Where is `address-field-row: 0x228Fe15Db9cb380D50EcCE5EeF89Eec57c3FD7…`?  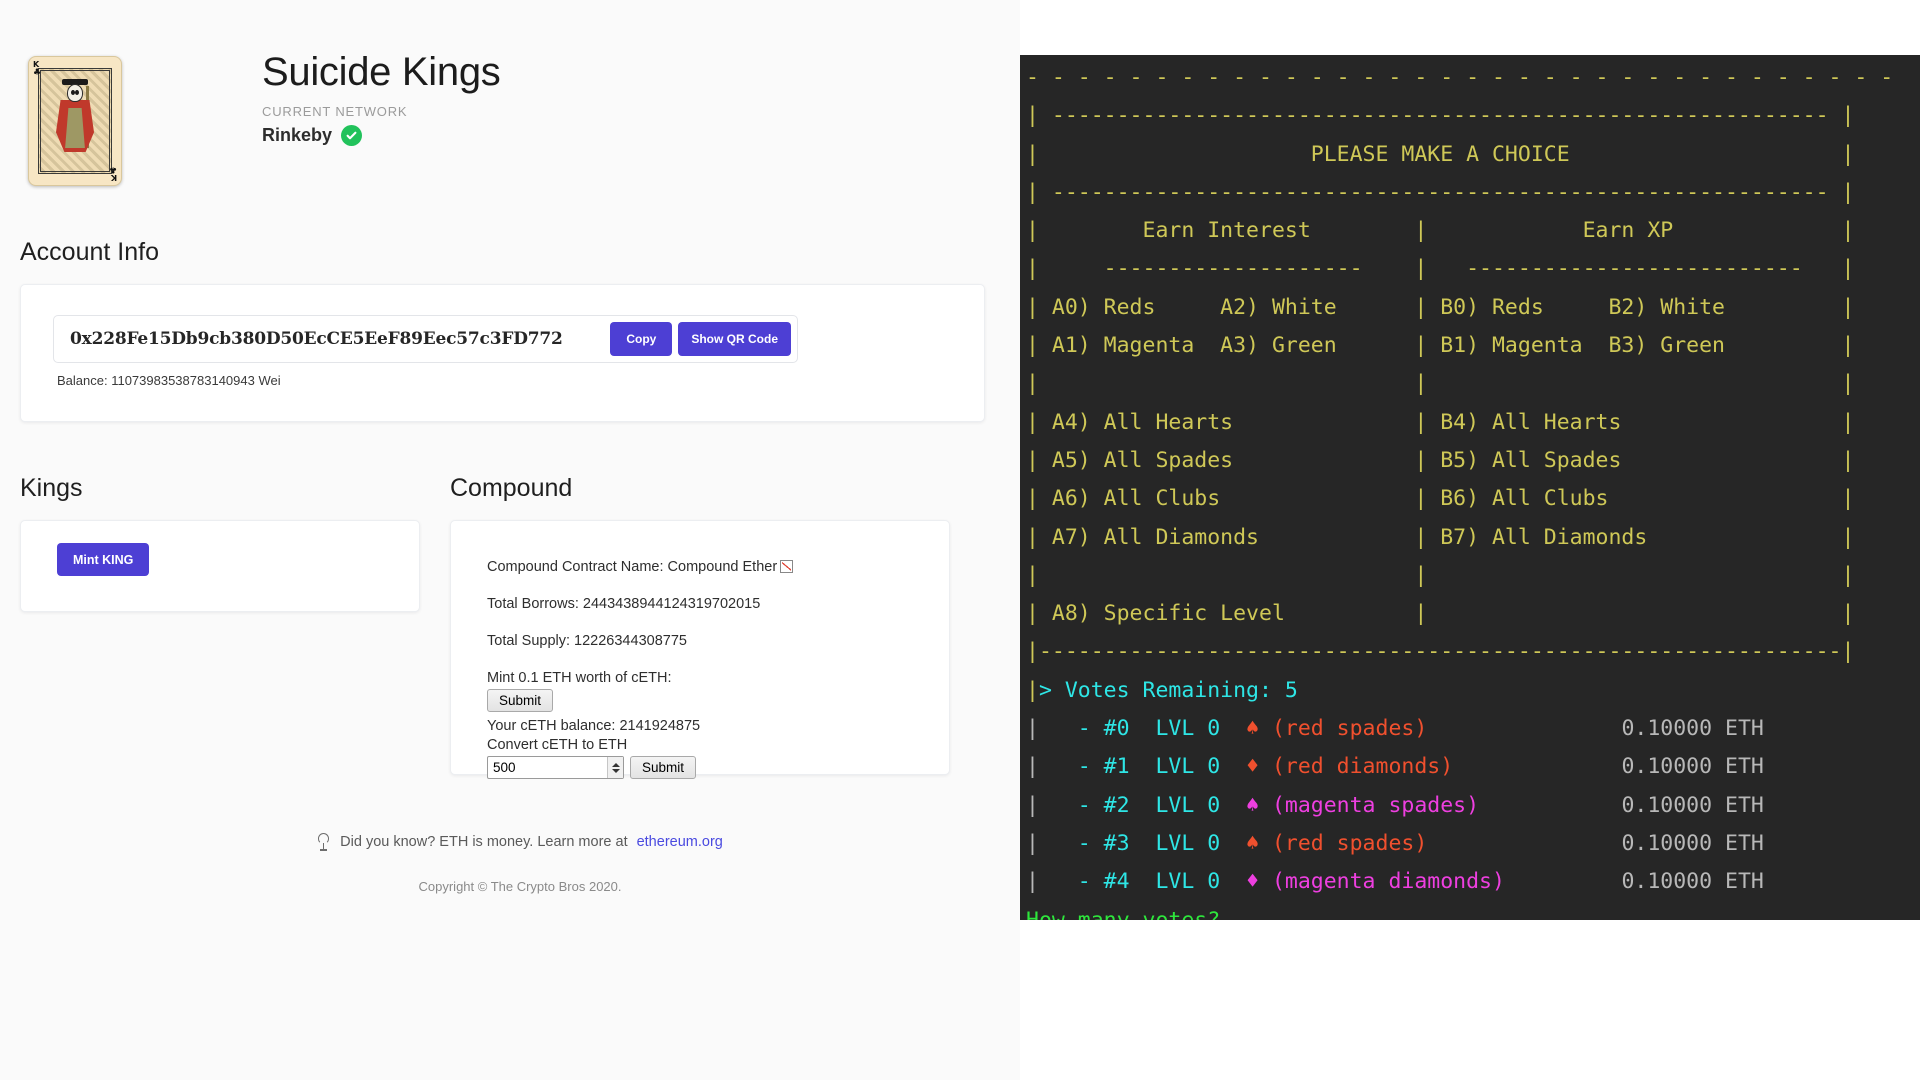
address-field-row: 0x228Fe15Db9cb380D50EcCE5EeF89Eec57c3FD7… is located at coordinates (425, 339).